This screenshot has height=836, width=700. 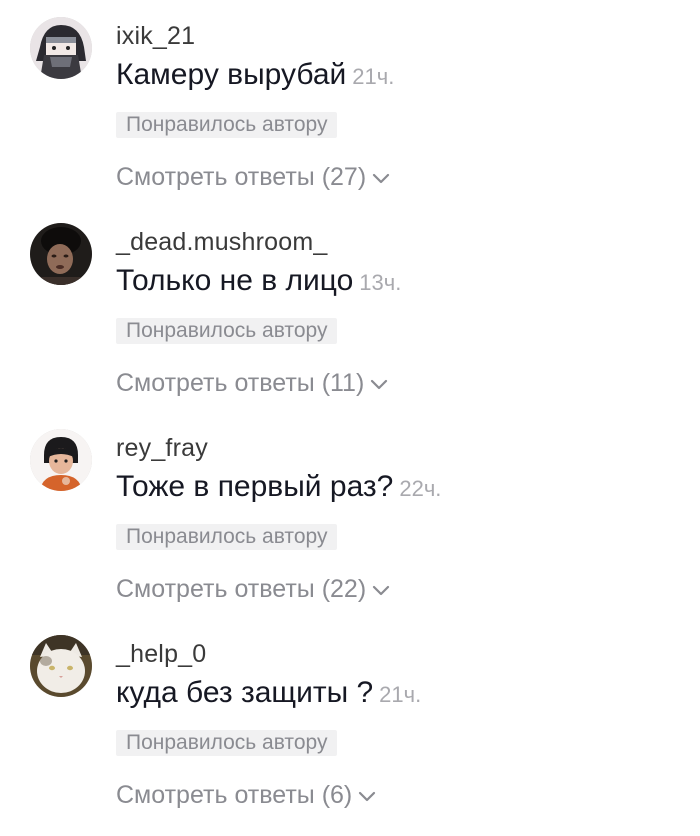 I want to click on view-replies-label: Смотреть ответы (6), so click(x=234, y=795).